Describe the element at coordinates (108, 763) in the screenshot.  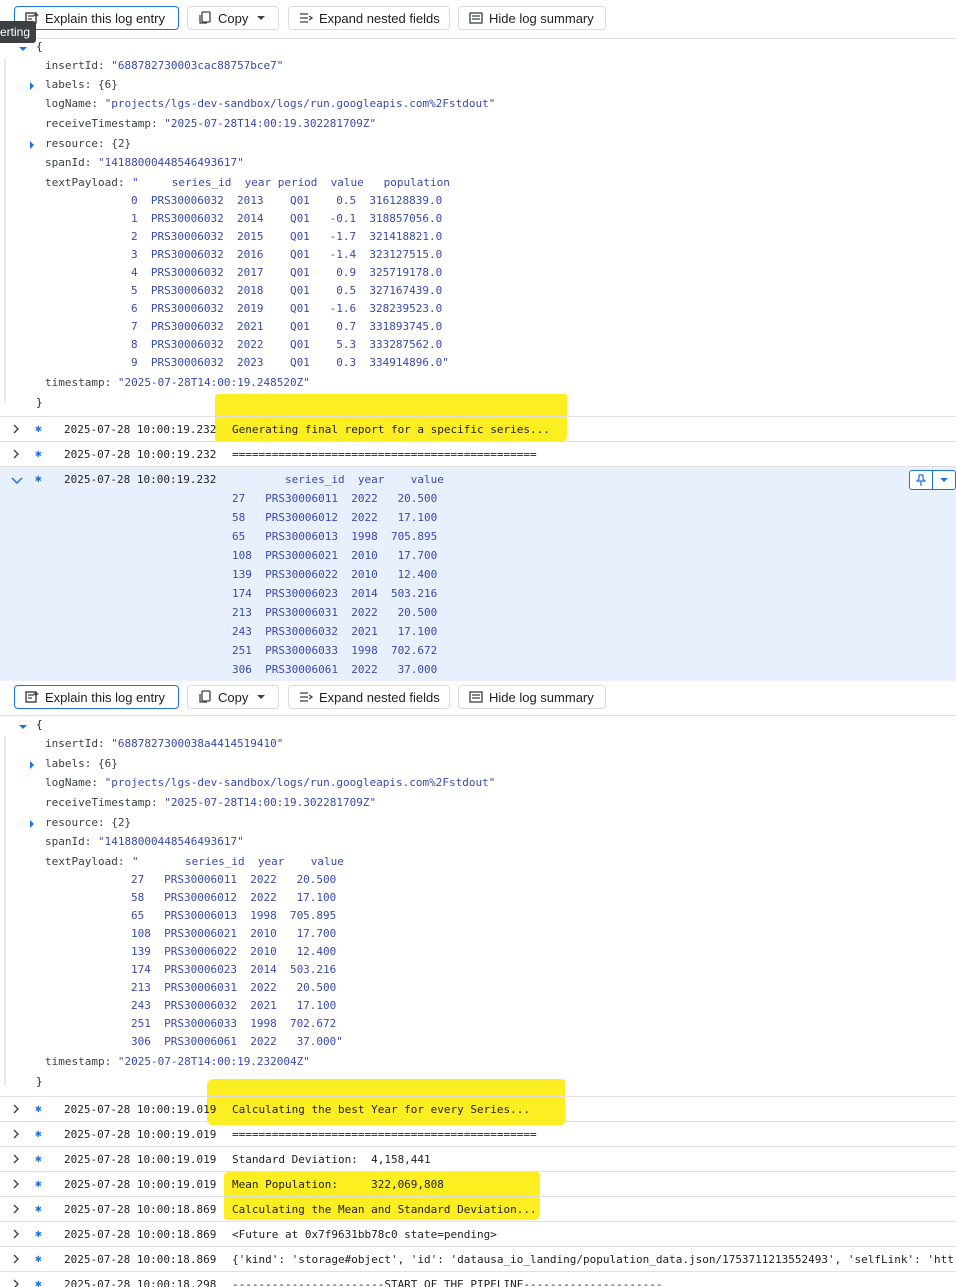
I see `labels-value: {6}` at that location.